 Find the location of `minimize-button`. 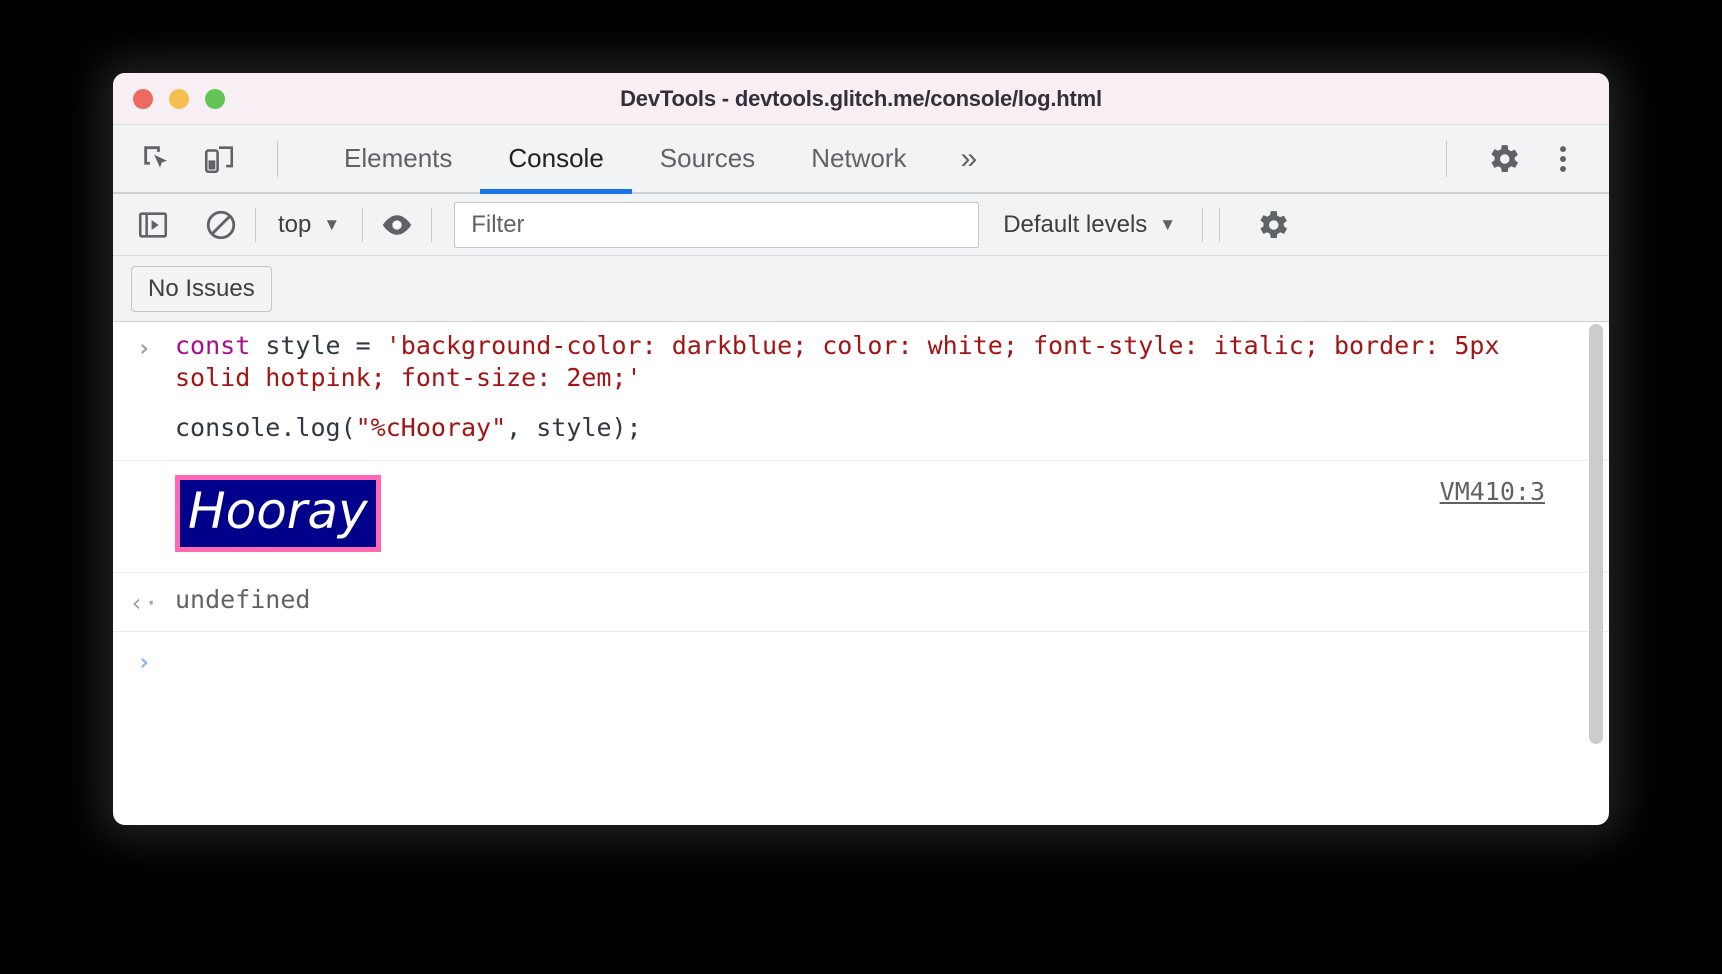

minimize-button is located at coordinates (179, 98).